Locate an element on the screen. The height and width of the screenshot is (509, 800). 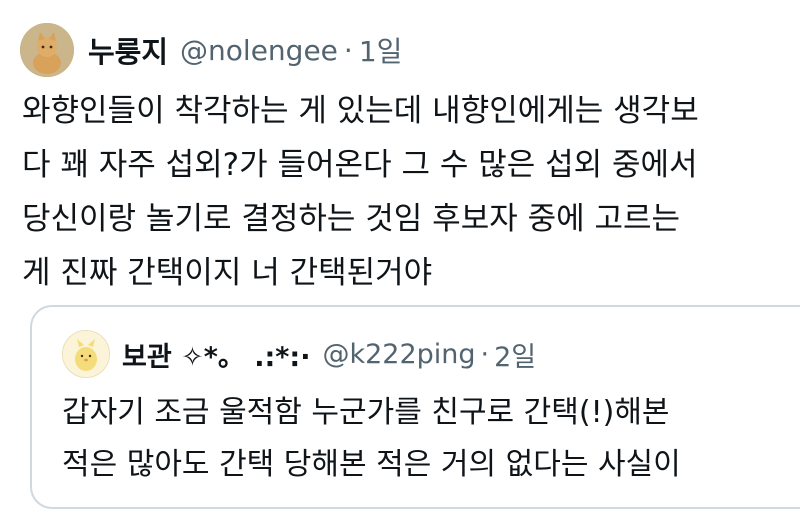
quoted-tweet-time: 2일 is located at coordinates (515, 354).